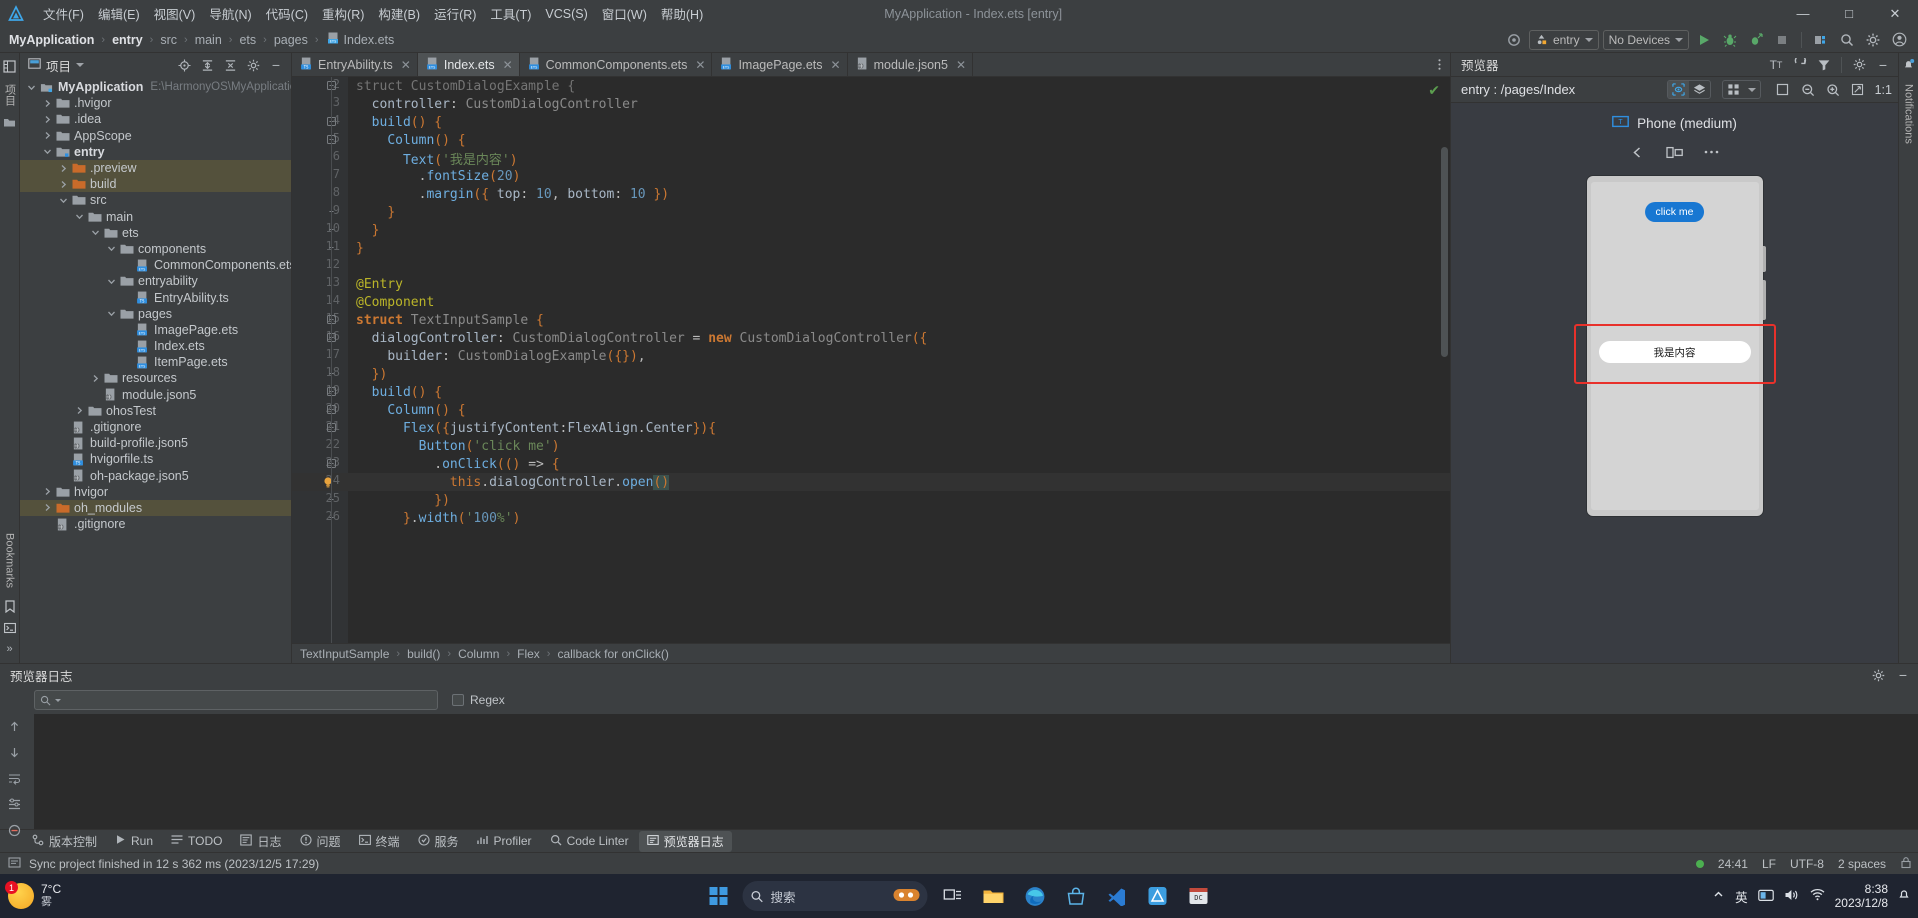 The width and height of the screenshot is (1918, 918). I want to click on code-line: build() {, so click(899, 392).